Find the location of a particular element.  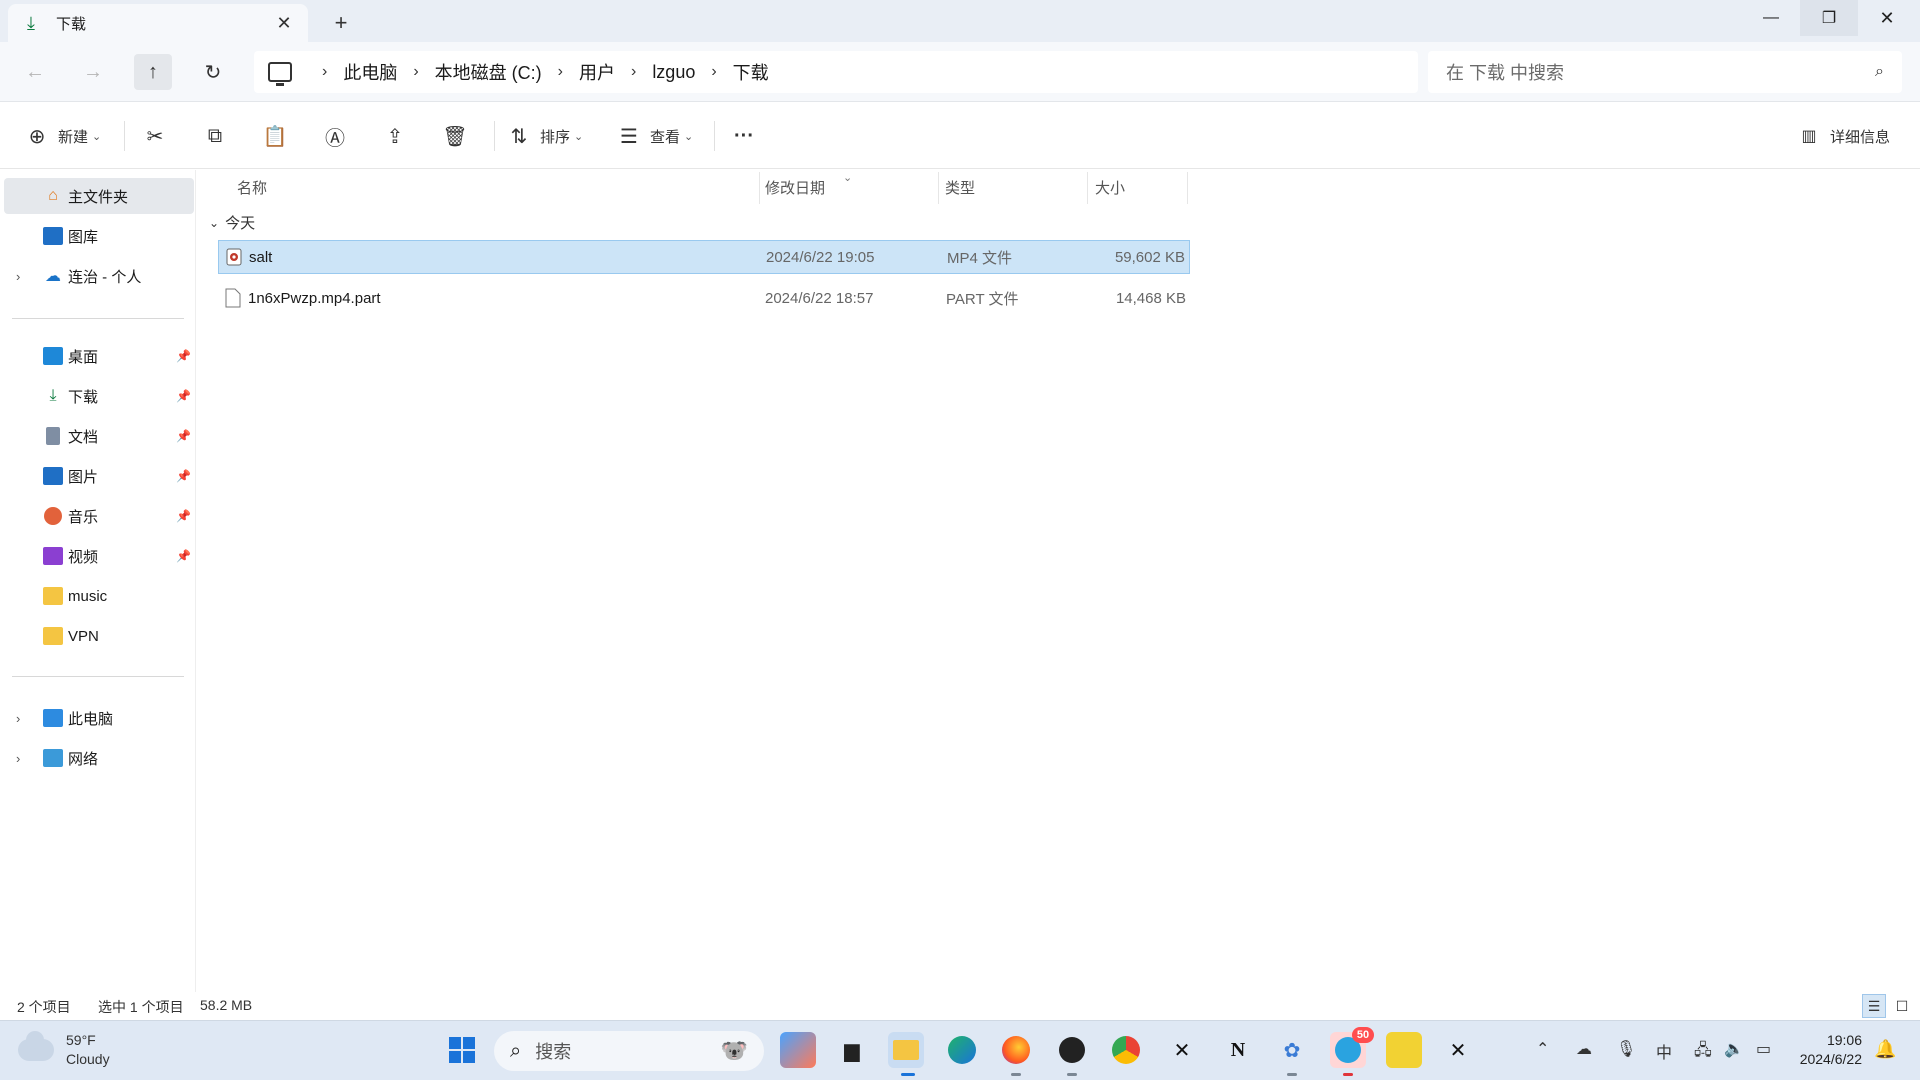

delete-button: 🗑 is located at coordinates (459, 136).